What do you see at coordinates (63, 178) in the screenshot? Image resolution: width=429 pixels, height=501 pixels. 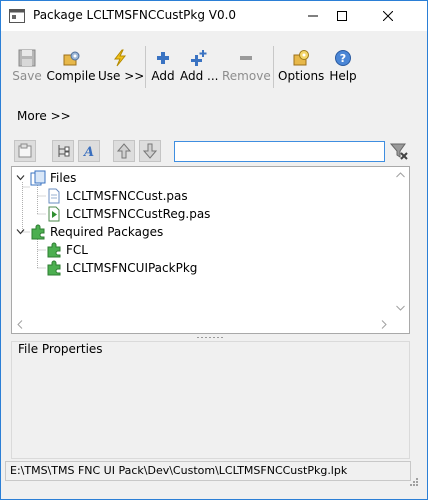 I see `tree-node-label: Files` at bounding box center [63, 178].